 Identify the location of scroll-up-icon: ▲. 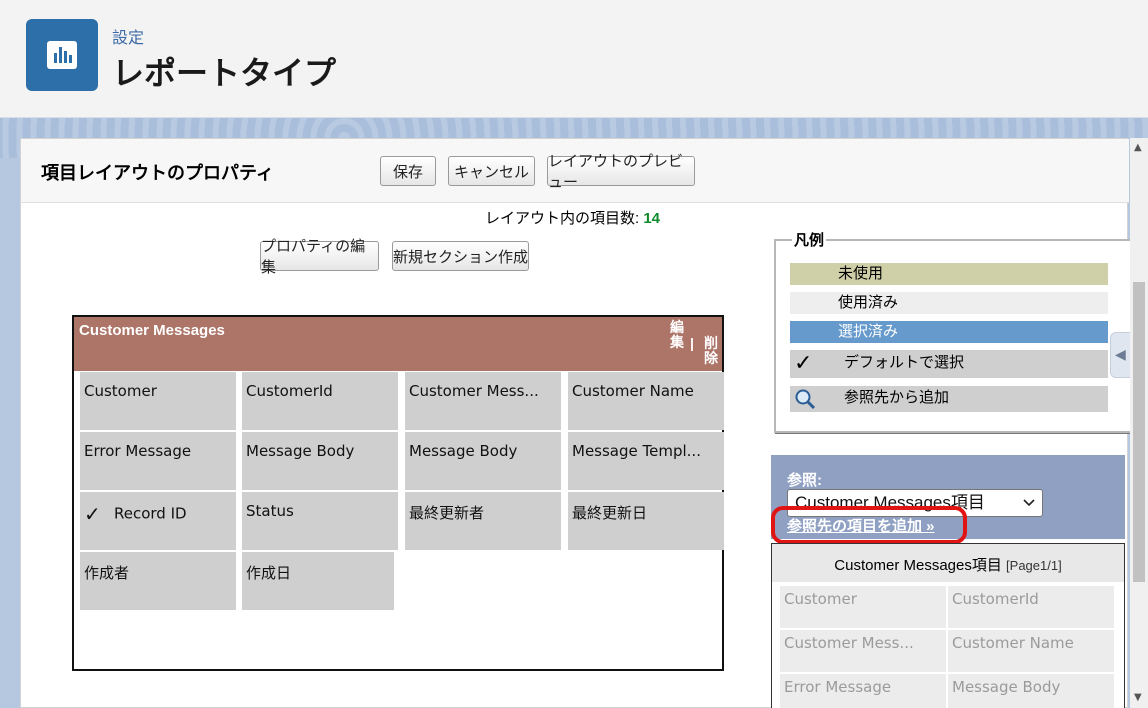
(1138, 147).